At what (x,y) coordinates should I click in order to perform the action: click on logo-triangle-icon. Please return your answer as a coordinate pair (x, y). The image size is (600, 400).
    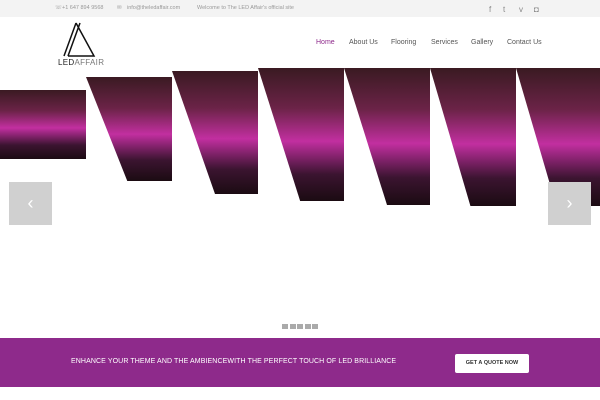
    Looking at the image, I should click on (79, 39).